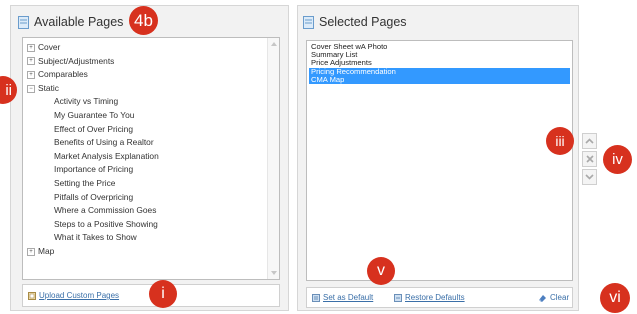  I want to click on tree-item-label: Comparables, so click(63, 74).